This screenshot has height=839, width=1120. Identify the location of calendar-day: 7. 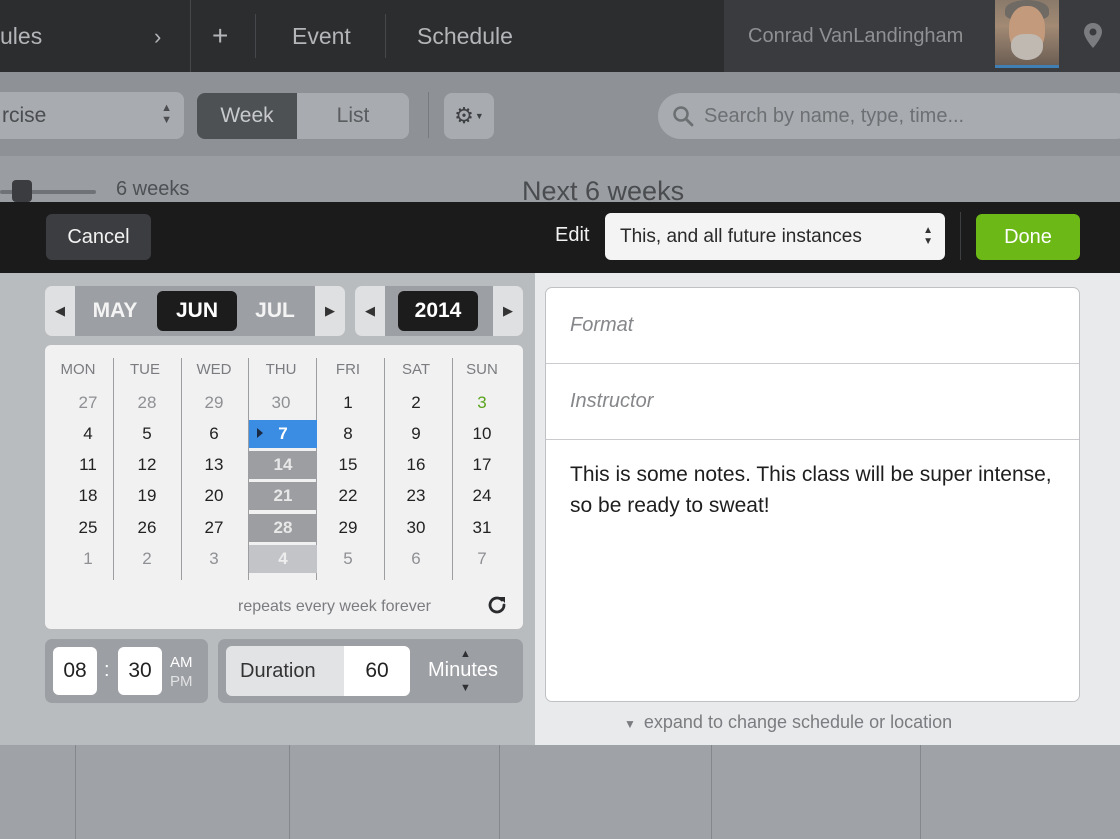
(482, 559).